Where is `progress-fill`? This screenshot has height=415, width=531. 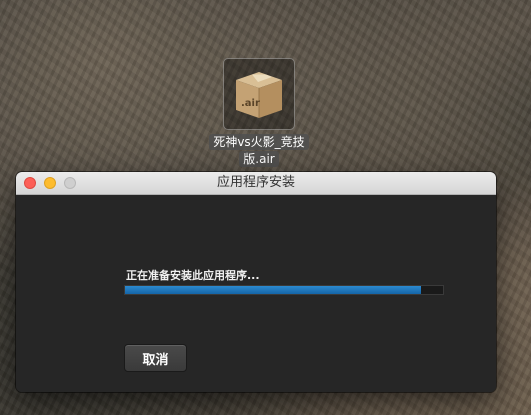
progress-fill is located at coordinates (273, 290).